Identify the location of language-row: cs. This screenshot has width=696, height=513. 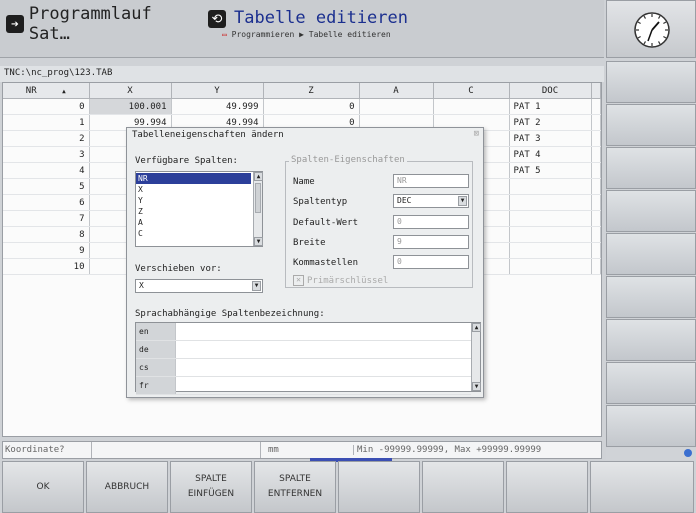
(303, 368).